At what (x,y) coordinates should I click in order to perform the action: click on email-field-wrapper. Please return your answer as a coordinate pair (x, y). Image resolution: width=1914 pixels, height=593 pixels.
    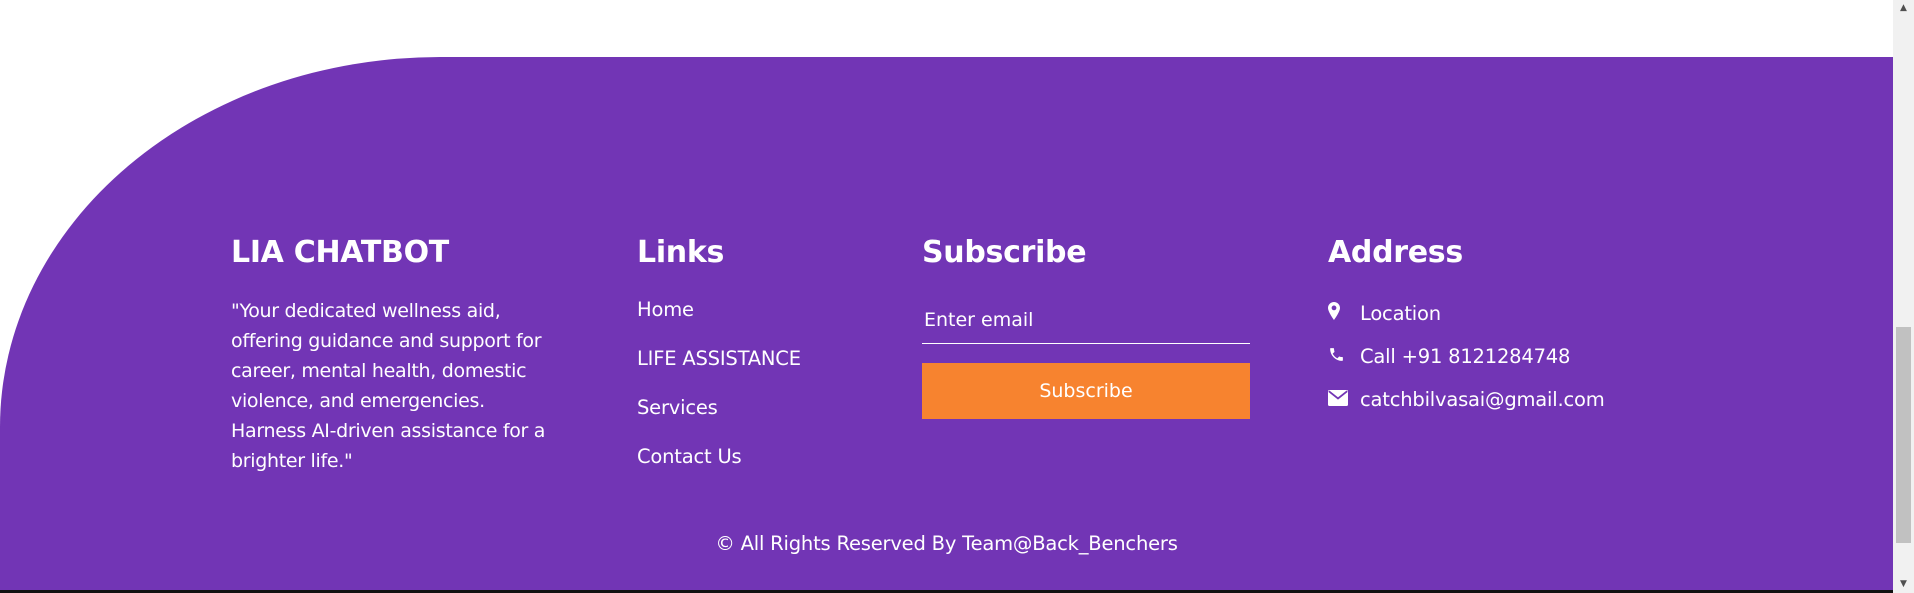
    Looking at the image, I should click on (1086, 323).